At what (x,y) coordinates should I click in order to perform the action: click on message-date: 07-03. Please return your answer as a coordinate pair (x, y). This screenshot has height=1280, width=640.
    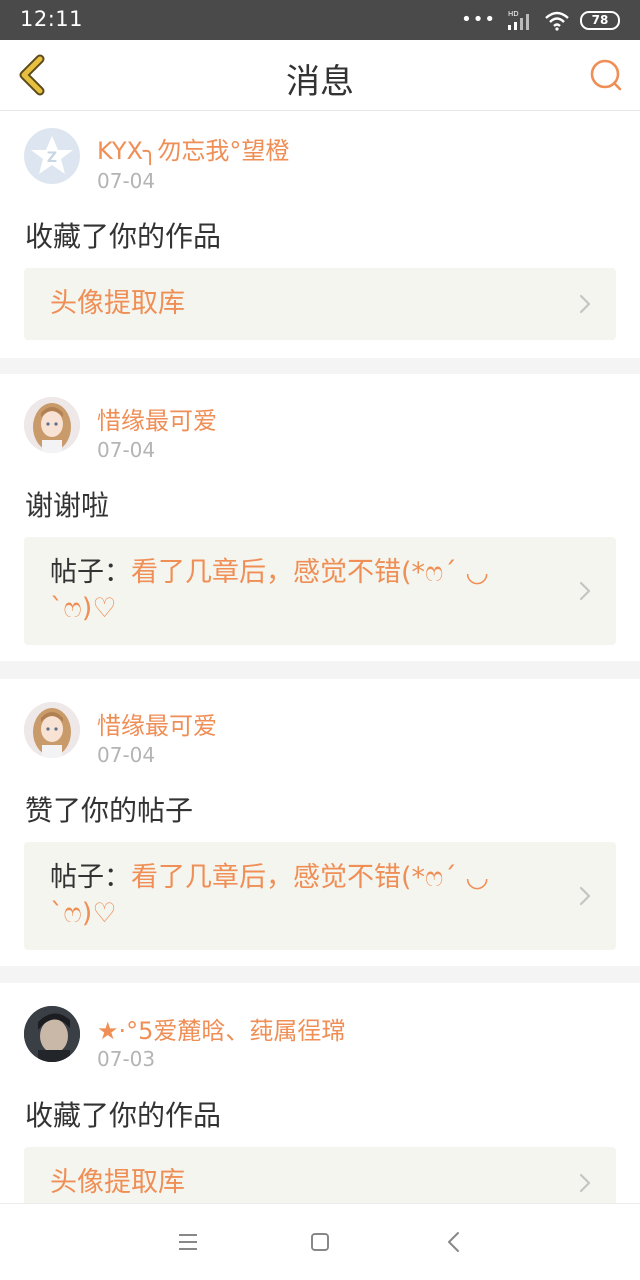
    Looking at the image, I should click on (126, 1059).